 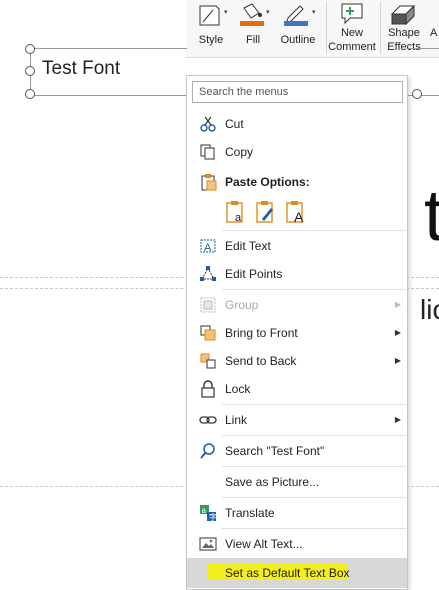 I want to click on menu-item-set-as-default-text-box: Set as Default Text Box, so click(x=297, y=573).